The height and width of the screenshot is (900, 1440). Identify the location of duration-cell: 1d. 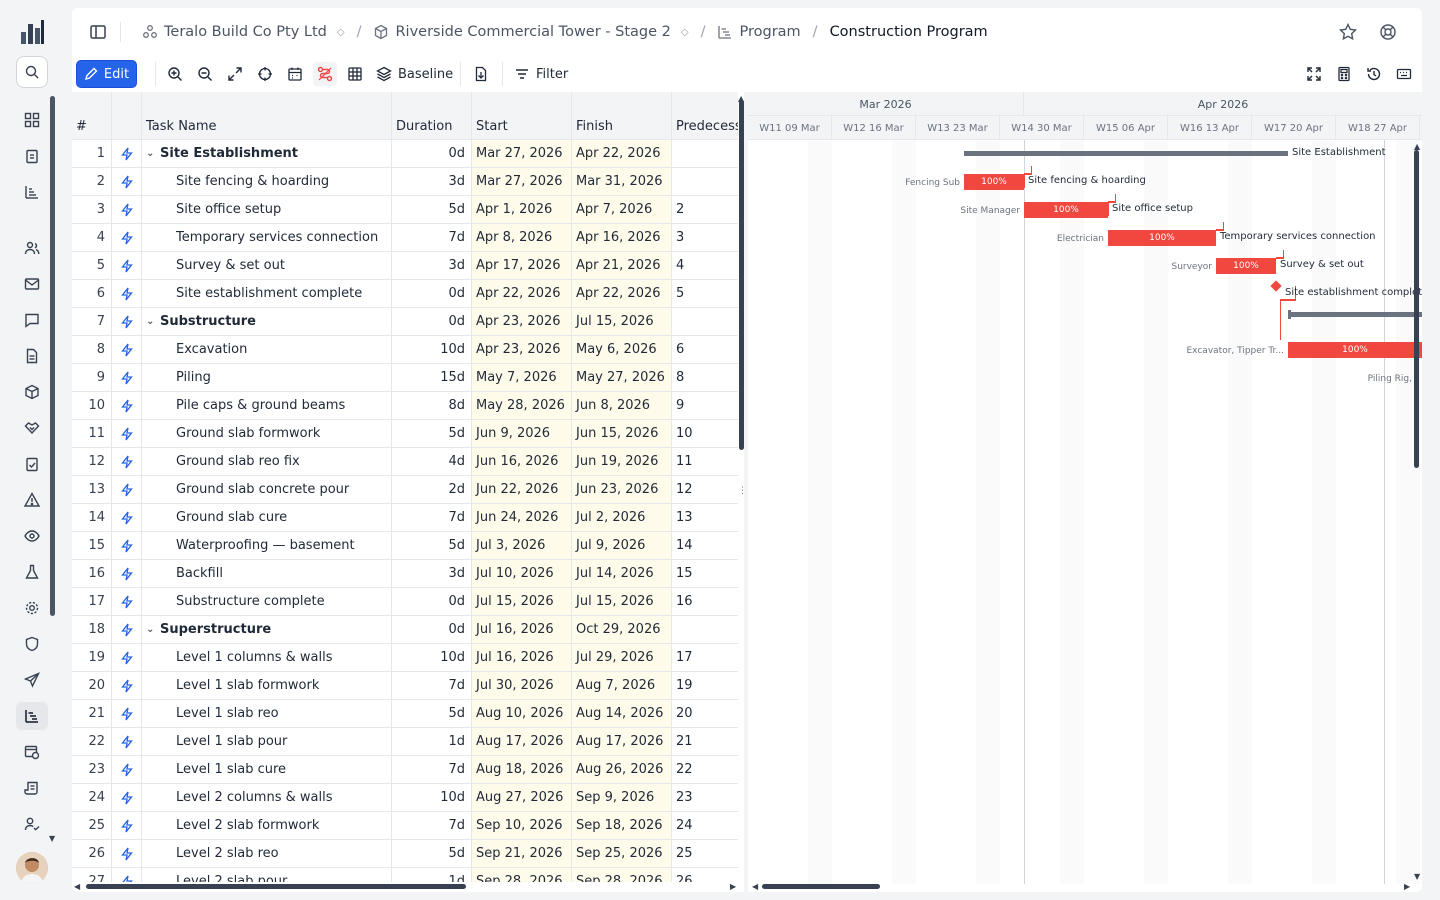
(432, 875).